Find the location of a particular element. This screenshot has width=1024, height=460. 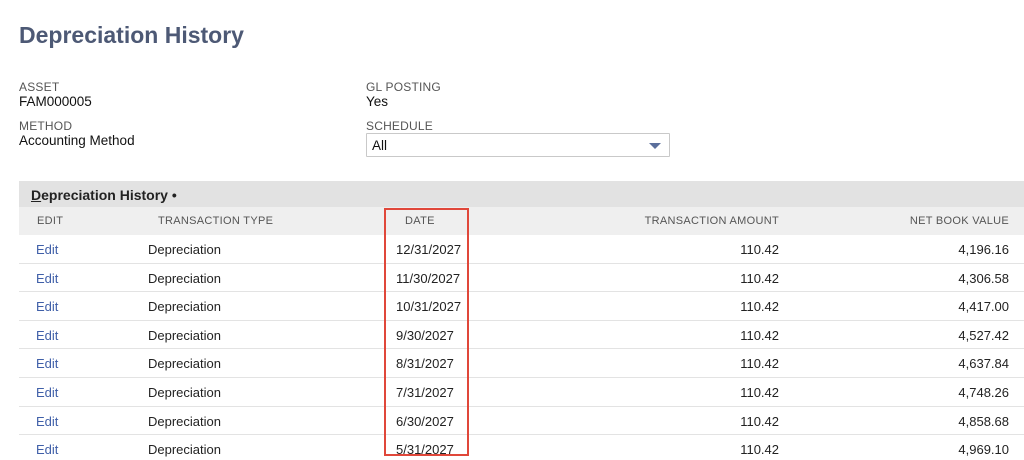

date-cell: 12/31/2027 is located at coordinates (429, 249).